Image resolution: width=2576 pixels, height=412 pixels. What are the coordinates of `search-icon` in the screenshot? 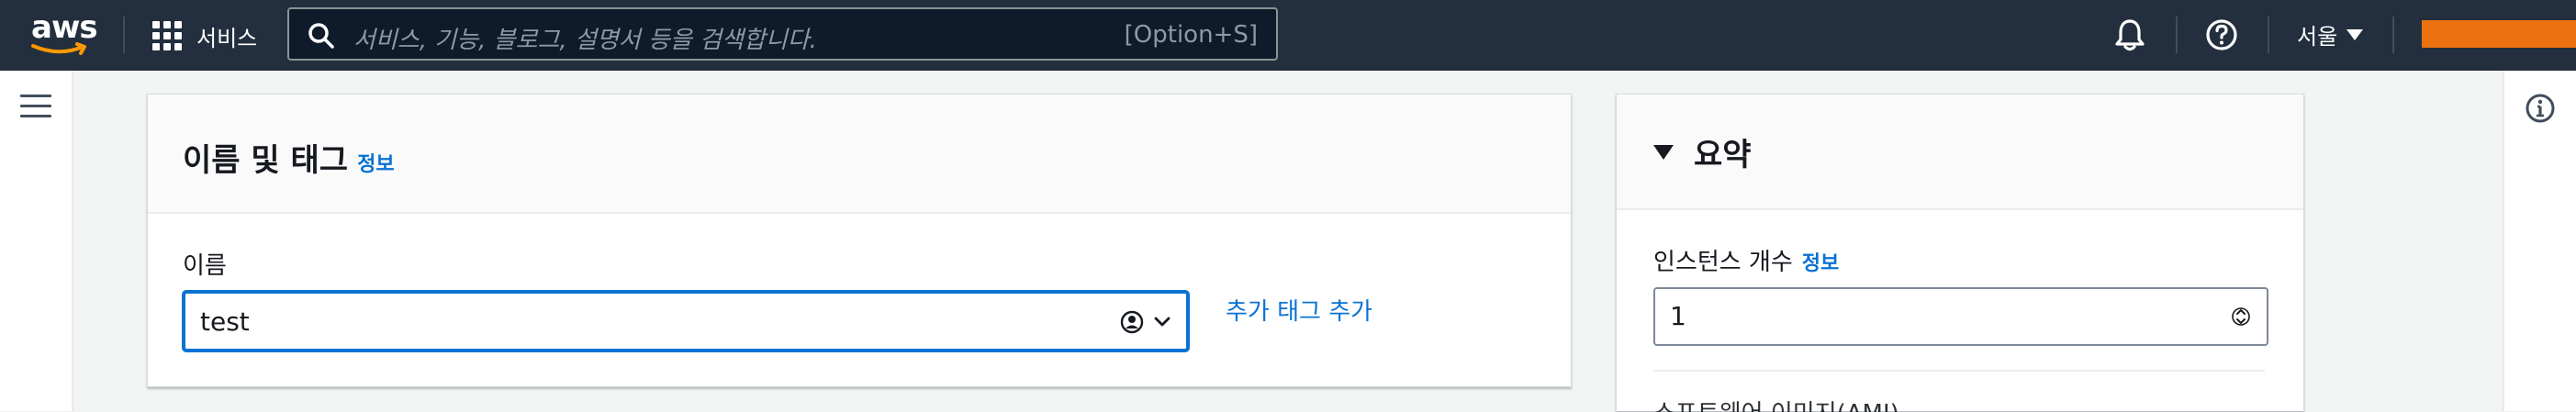 It's located at (321, 36).